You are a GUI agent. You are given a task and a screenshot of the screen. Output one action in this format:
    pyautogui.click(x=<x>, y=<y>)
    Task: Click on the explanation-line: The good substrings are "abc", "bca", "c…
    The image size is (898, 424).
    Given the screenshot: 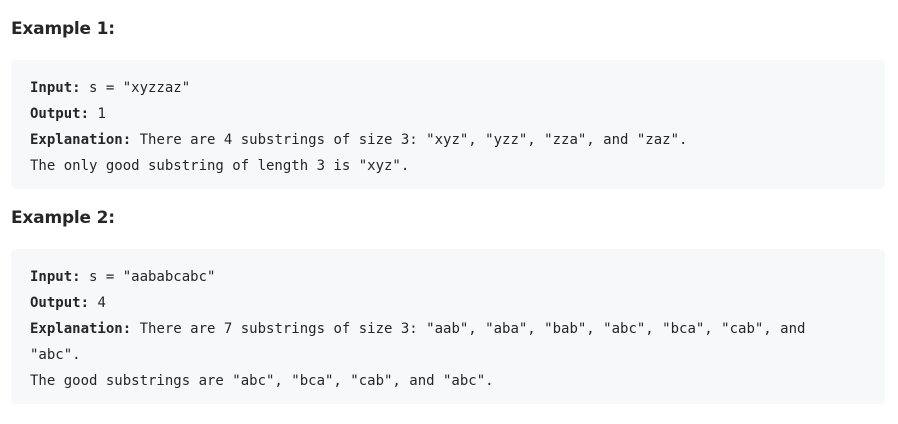 What is the action you would take?
    pyautogui.click(x=457, y=381)
    